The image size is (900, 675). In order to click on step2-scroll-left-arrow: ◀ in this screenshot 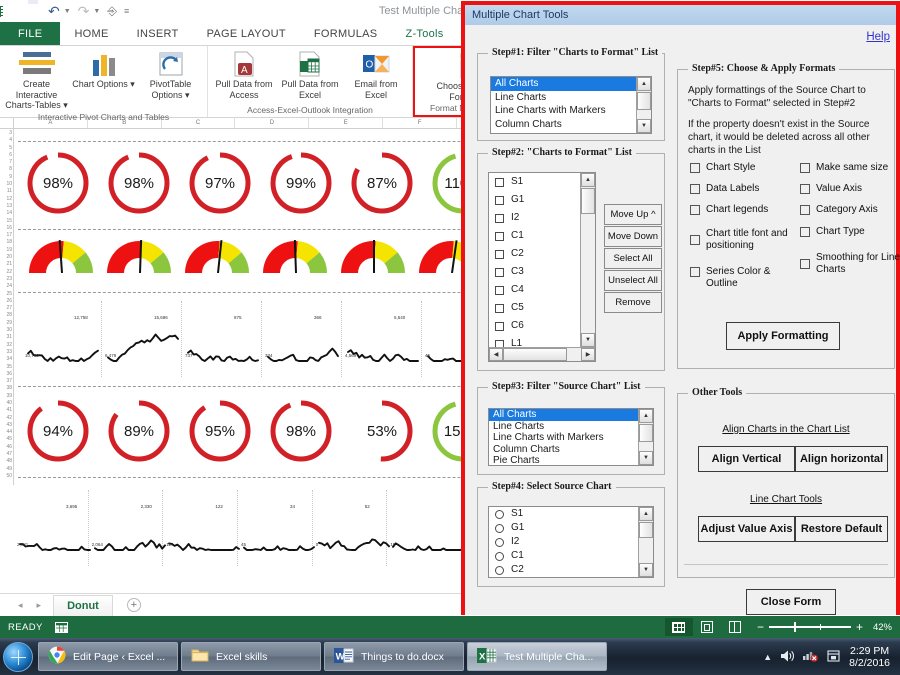, I will do `click(496, 354)`.